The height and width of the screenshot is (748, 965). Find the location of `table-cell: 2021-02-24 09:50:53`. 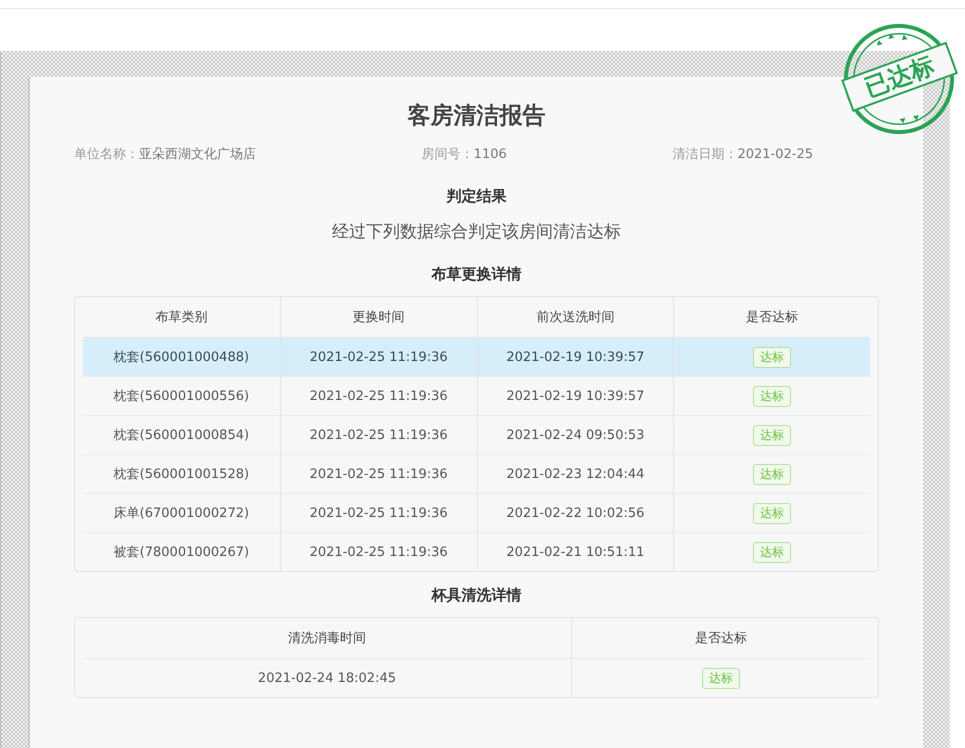

table-cell: 2021-02-24 09:50:53 is located at coordinates (575, 435).